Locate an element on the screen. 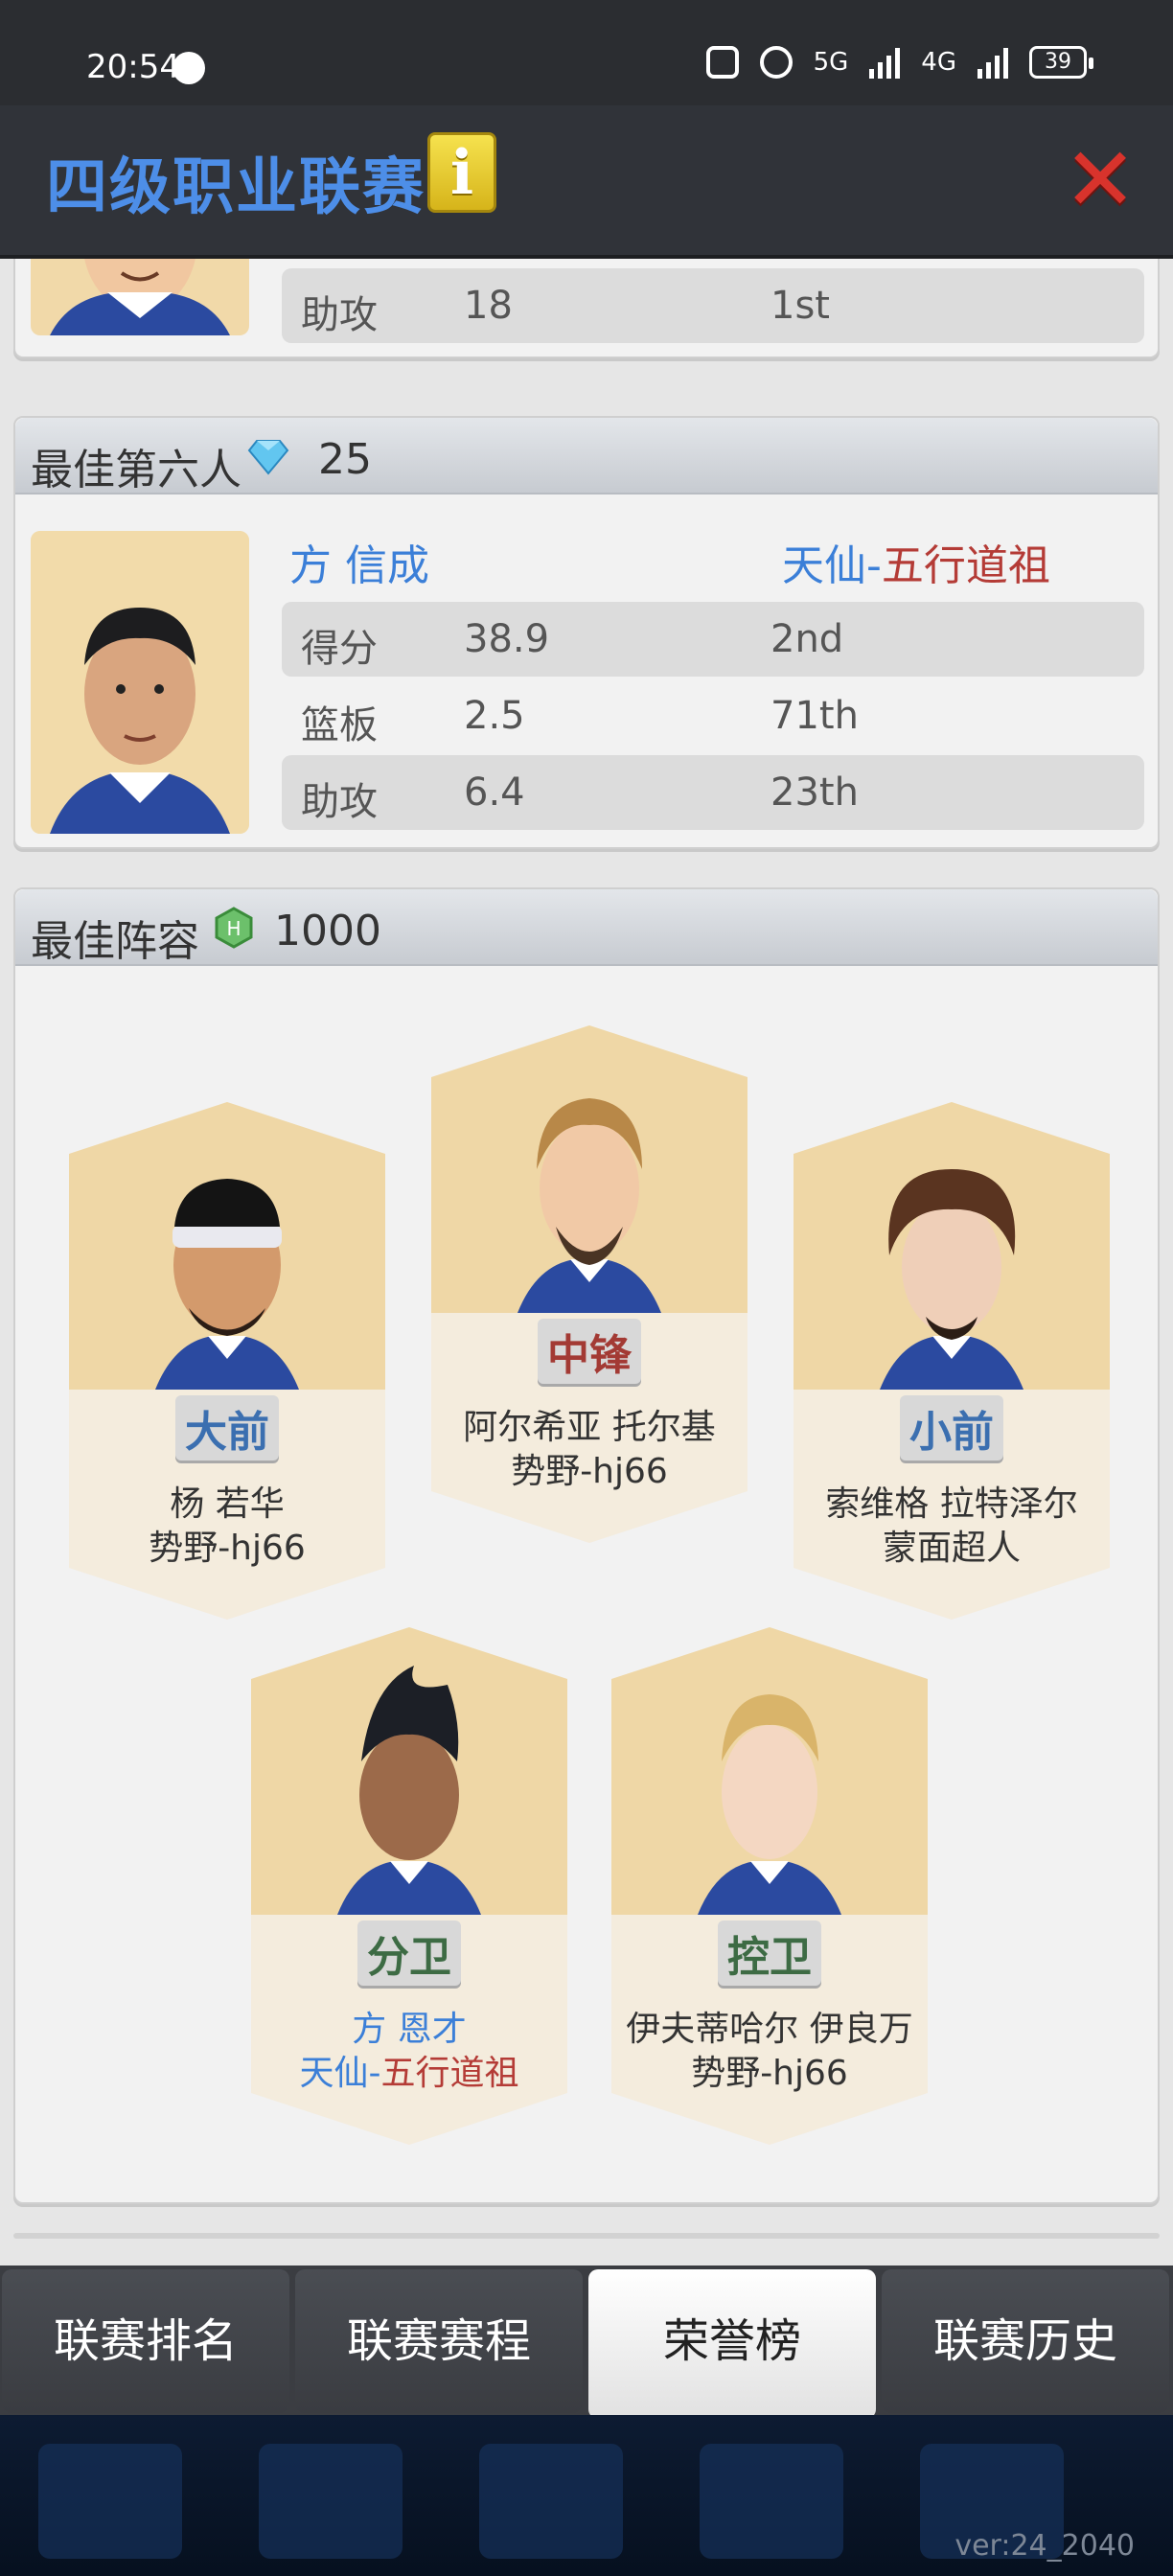 Image resolution: width=1173 pixels, height=2576 pixels. stat-value: 6.4 is located at coordinates (494, 792).